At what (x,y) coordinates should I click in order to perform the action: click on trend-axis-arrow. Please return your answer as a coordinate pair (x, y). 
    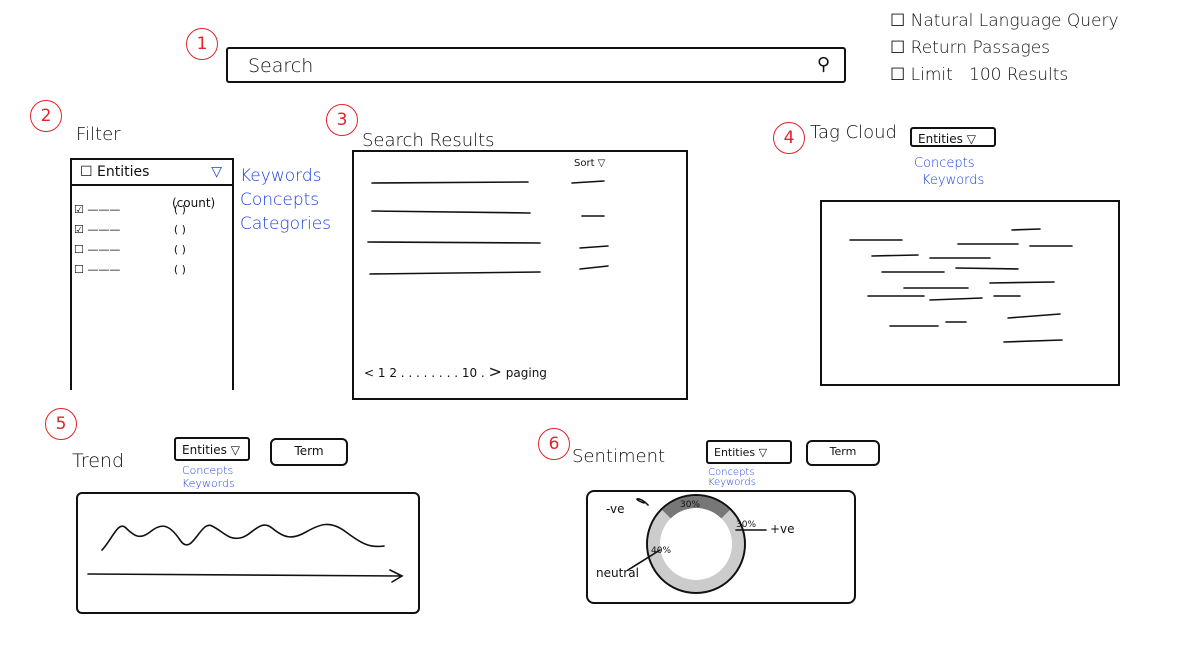
    Looking at the image, I should click on (245, 576).